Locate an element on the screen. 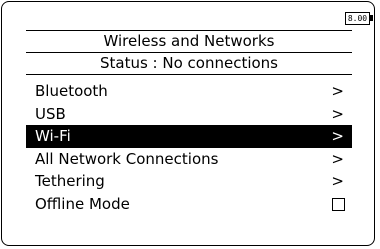  menu-item-all-network-connections: All Network Connections > is located at coordinates (189, 159).